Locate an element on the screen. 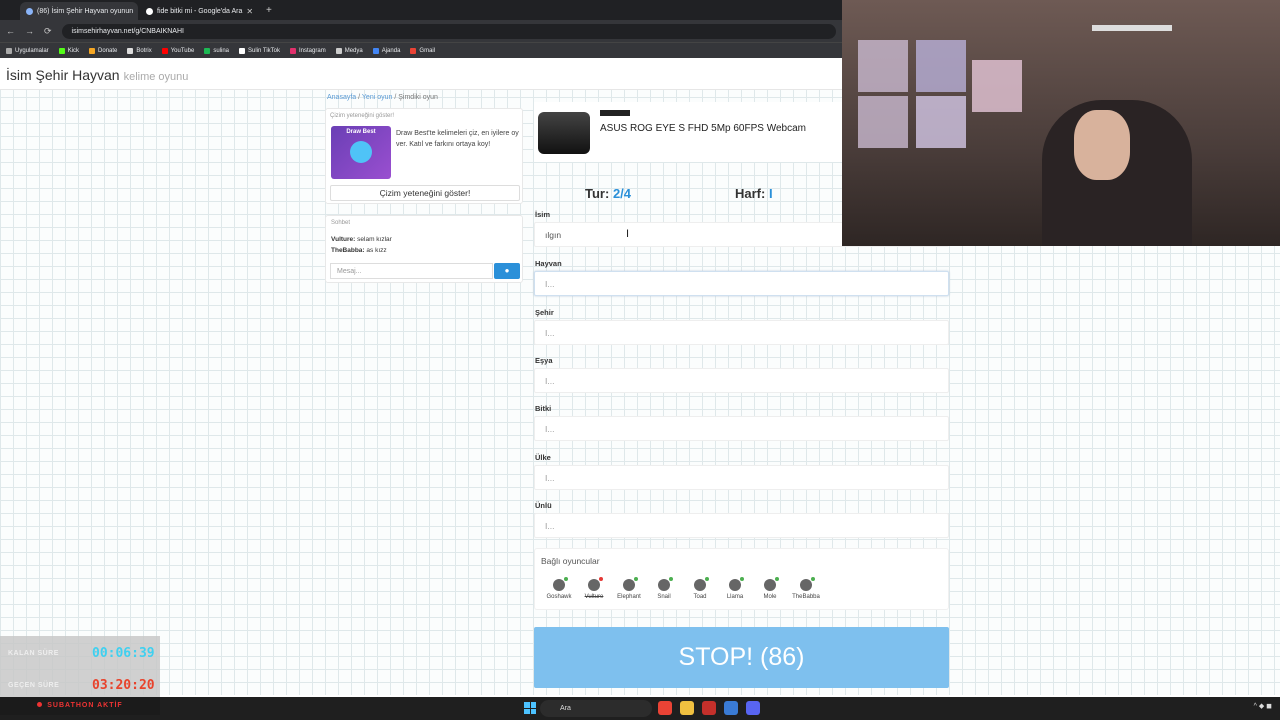  player-item: Llama is located at coordinates (735, 588).